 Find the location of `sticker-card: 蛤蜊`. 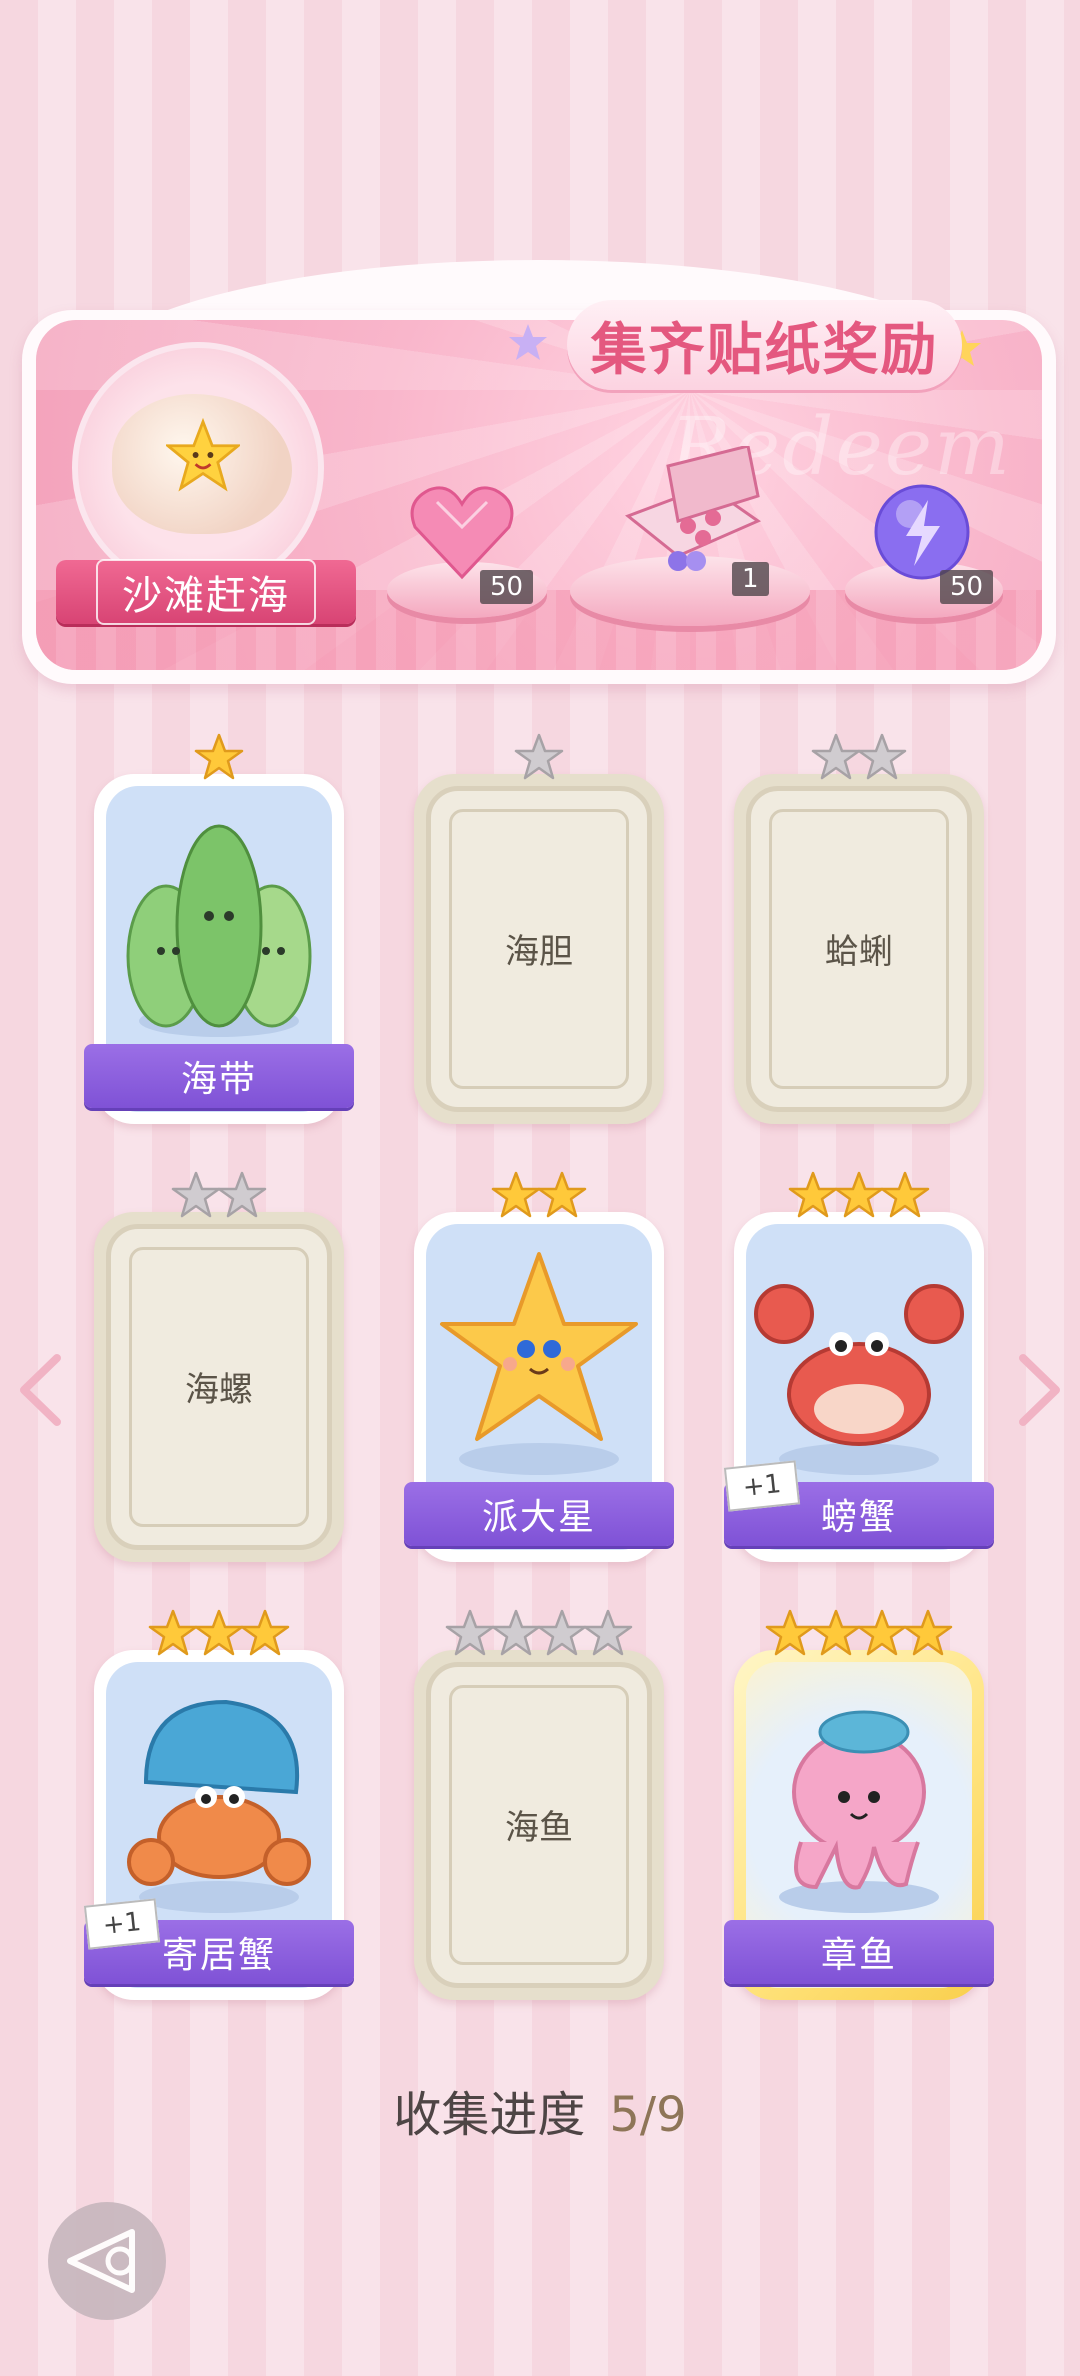

sticker-card: 蛤蜊 is located at coordinates (859, 928).